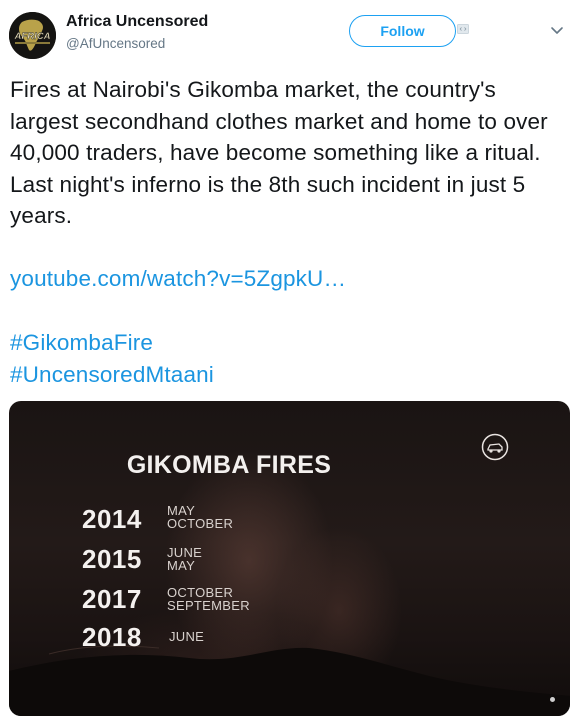 The image size is (574, 724). I want to click on avatar: AFRICA, so click(32, 35).